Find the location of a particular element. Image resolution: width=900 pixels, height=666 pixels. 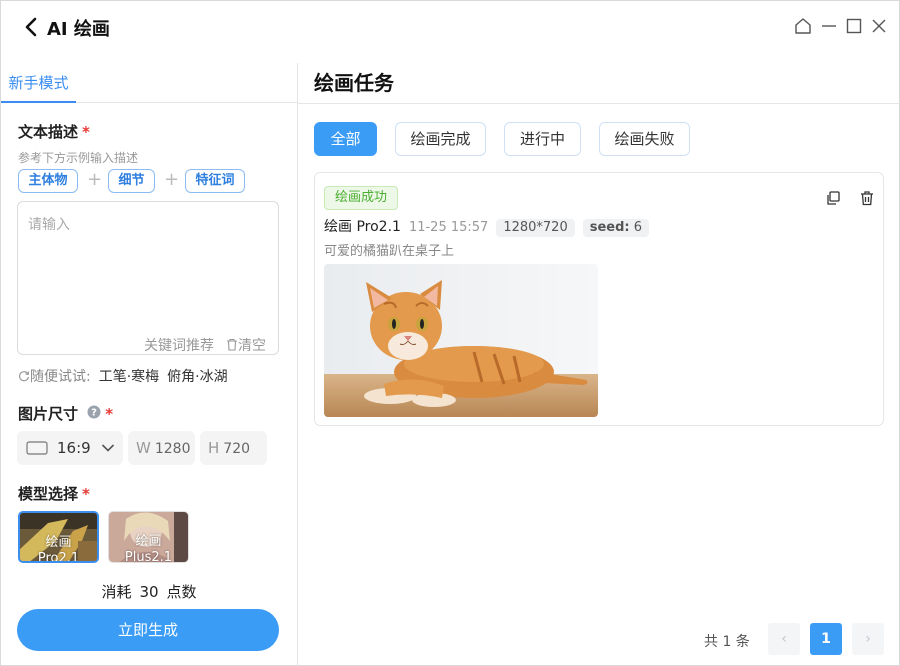

task-seed-tag: seed: 6 is located at coordinates (616, 228).